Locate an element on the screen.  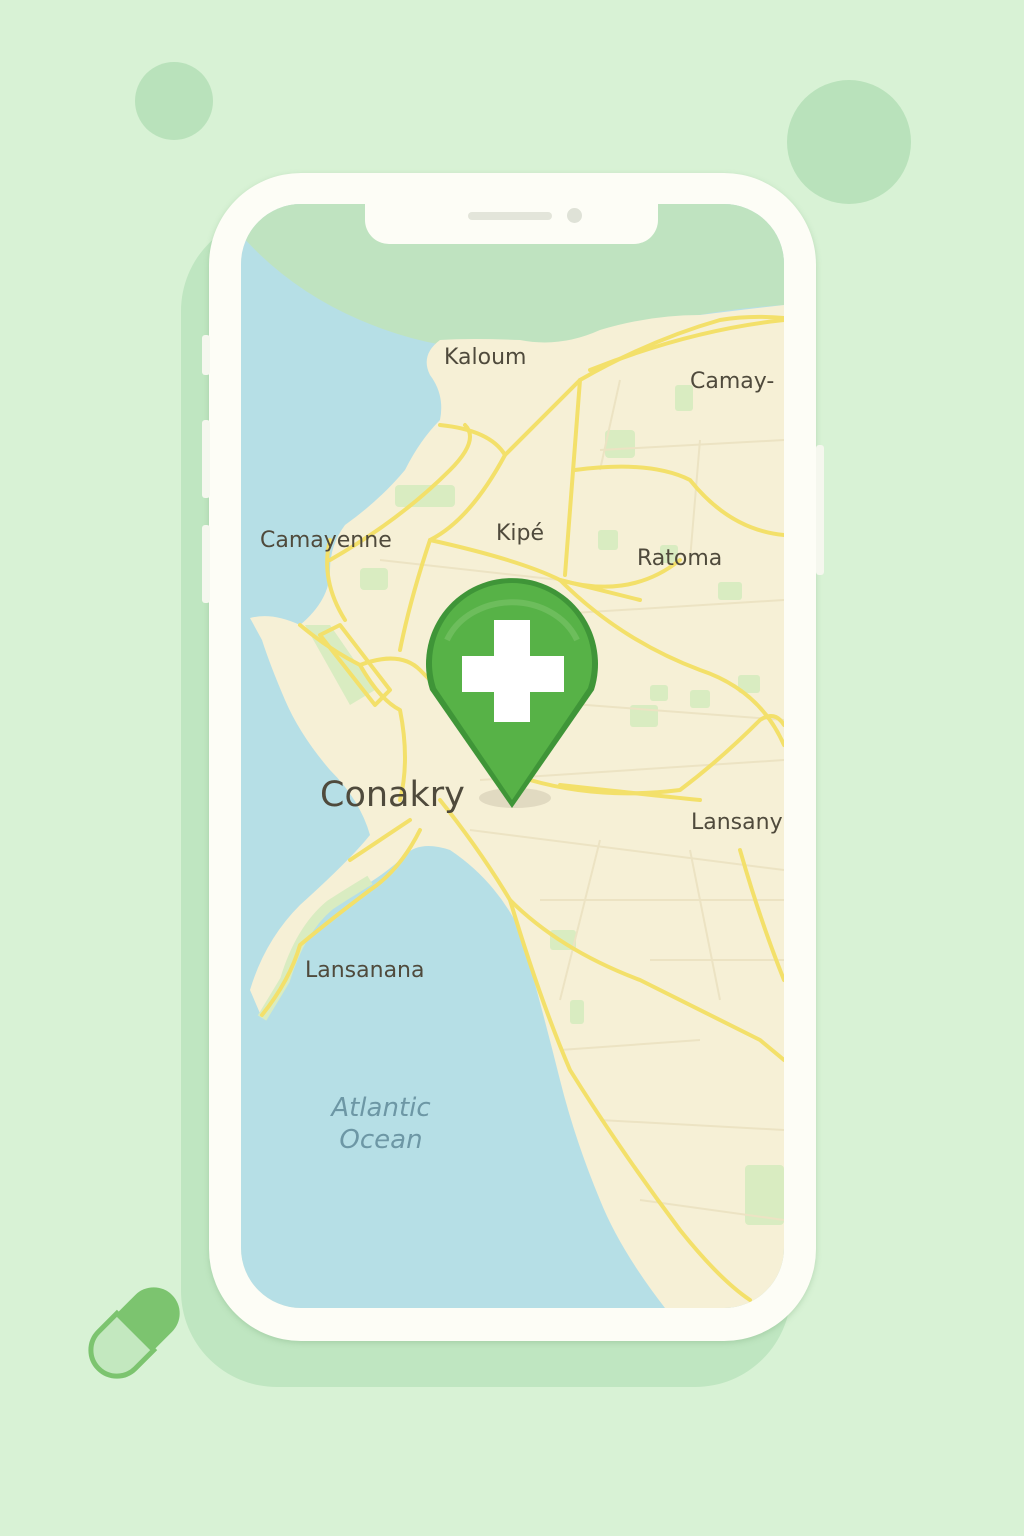
label-kaloum: Kaloum is located at coordinates (485, 357).